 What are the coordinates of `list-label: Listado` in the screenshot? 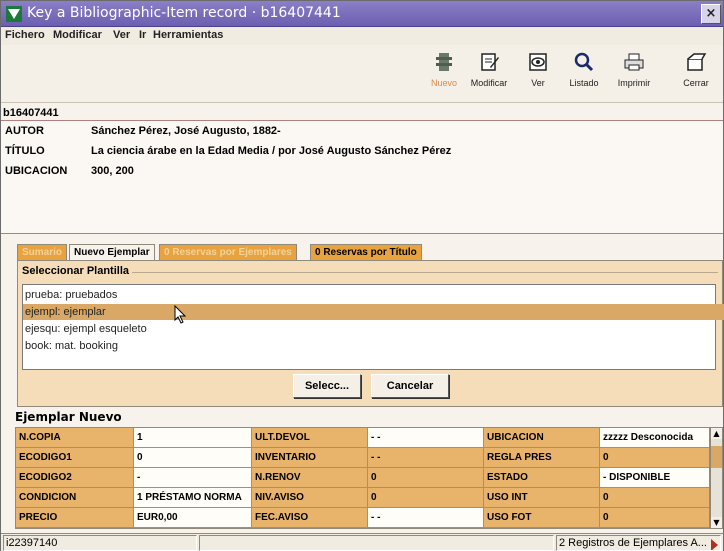 It's located at (584, 83).